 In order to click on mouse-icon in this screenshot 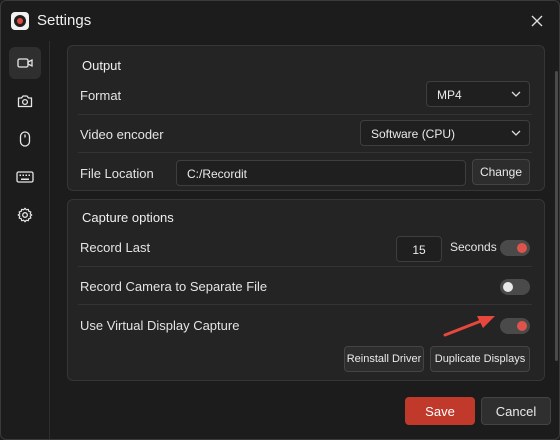, I will do `click(25, 139)`.